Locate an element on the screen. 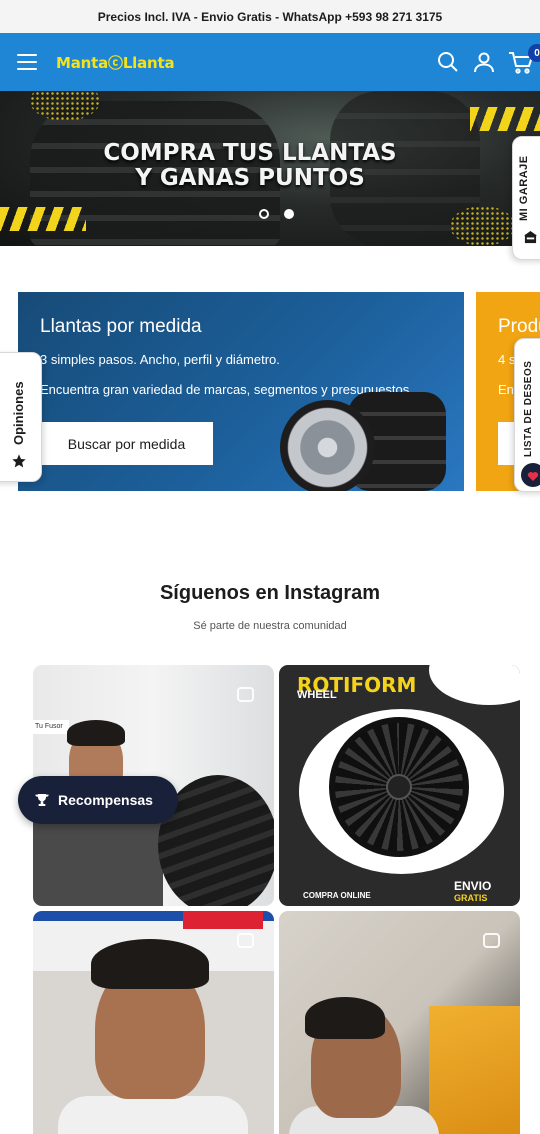 The width and height of the screenshot is (540, 1134). car-window is located at coordinates (474, 1070).